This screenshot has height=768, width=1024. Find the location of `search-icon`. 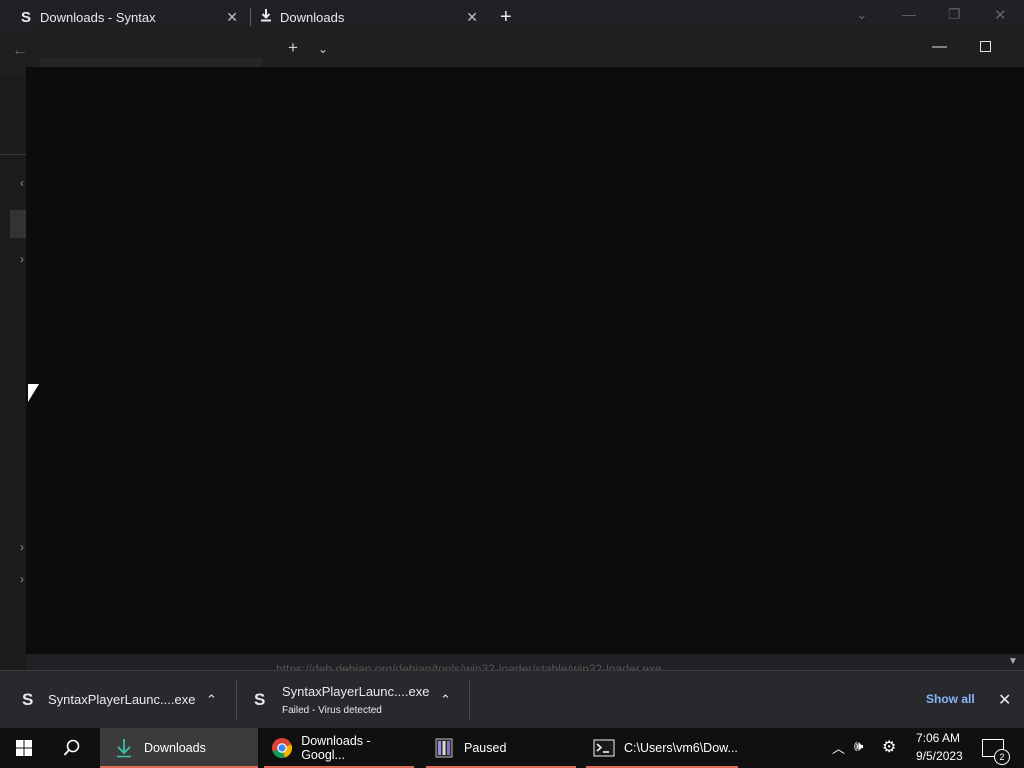

search-icon is located at coordinates (71, 747).